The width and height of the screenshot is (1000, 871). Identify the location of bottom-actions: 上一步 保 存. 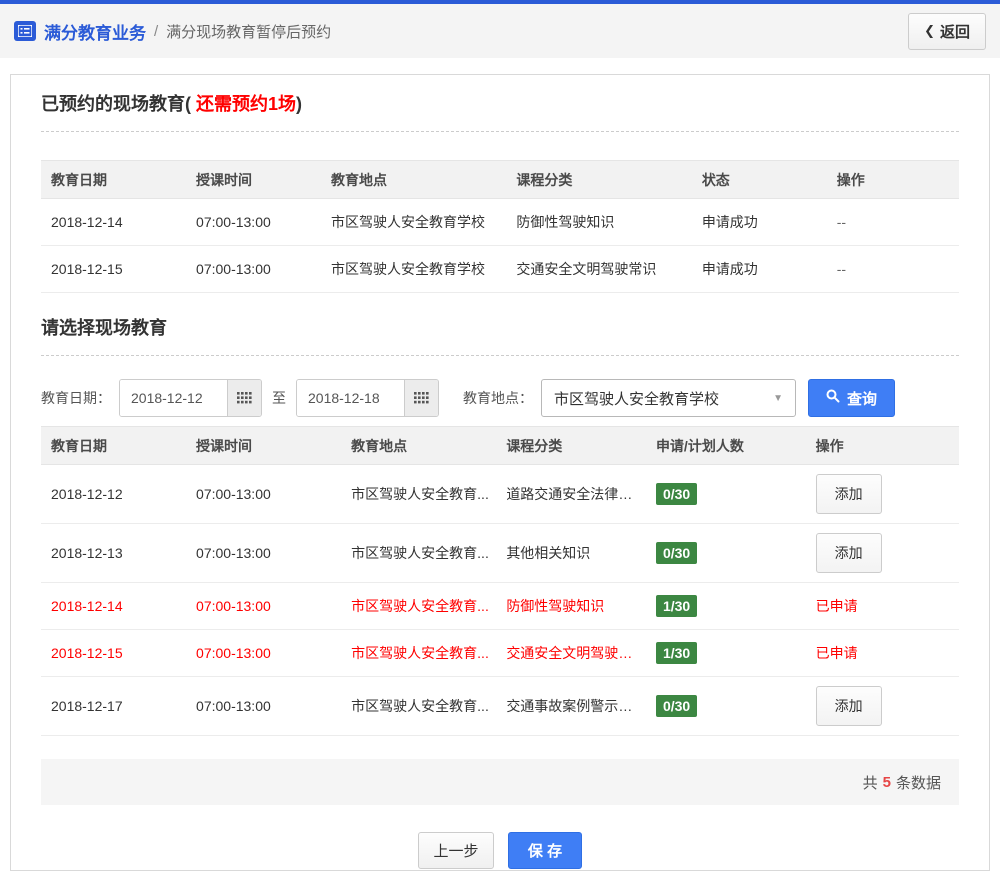
(500, 850).